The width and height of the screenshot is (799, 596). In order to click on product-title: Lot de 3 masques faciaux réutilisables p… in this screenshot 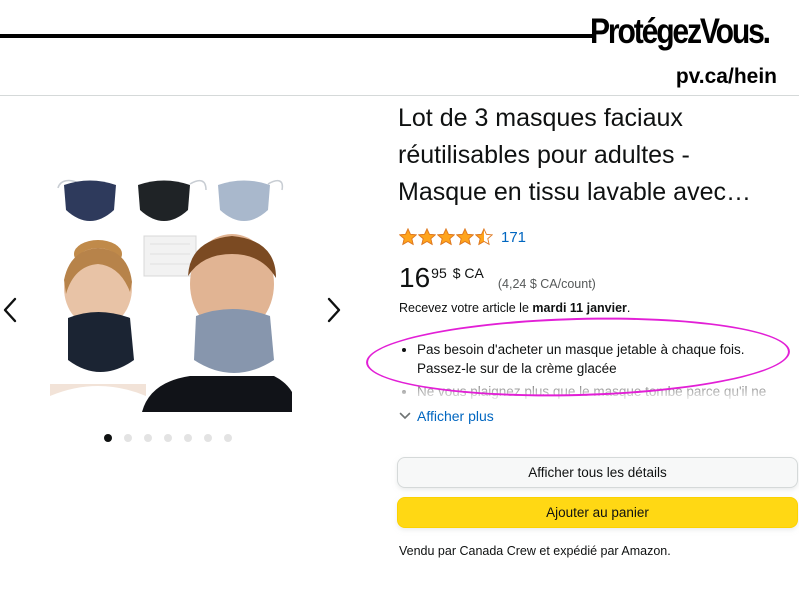, I will do `click(574, 155)`.